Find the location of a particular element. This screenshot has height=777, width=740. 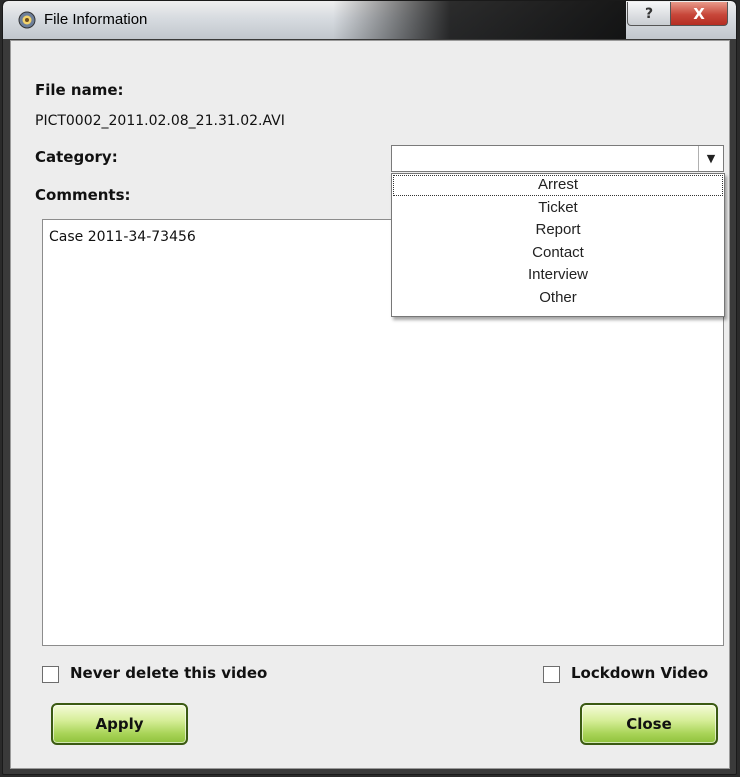

app-icon is located at coordinates (27, 20).